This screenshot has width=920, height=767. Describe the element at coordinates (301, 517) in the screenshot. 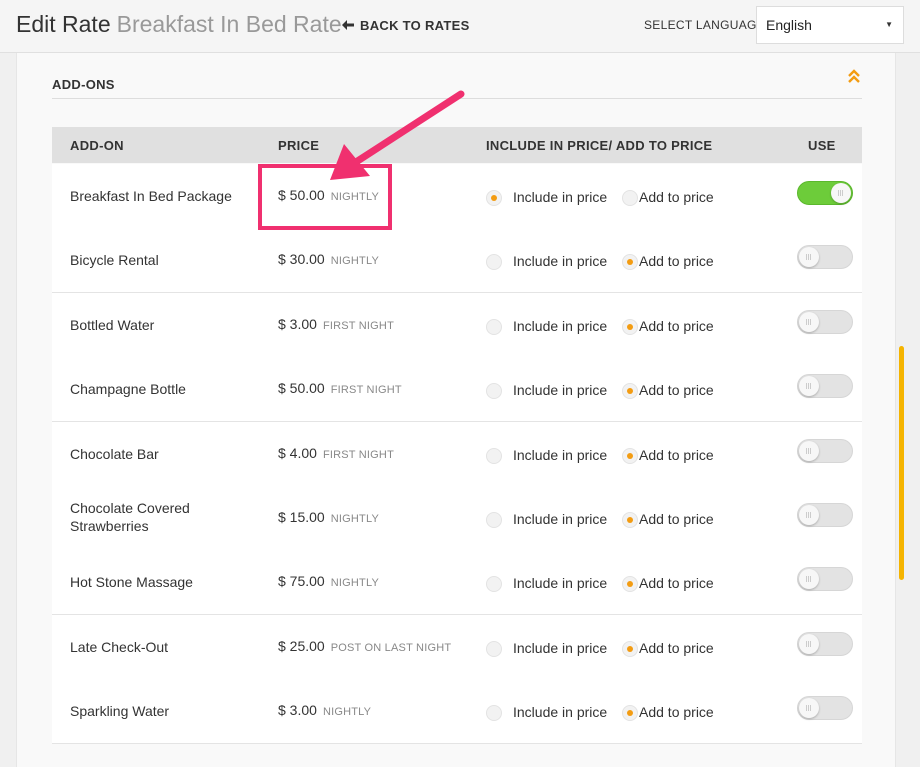

I see `addon-price-value: $ 15.00` at that location.